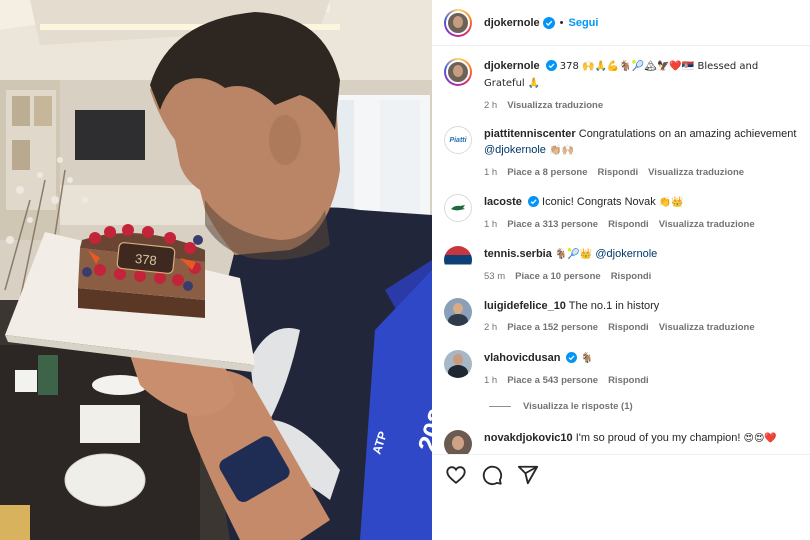 The height and width of the screenshot is (540, 810). I want to click on comment-username: lacoste, so click(503, 202).